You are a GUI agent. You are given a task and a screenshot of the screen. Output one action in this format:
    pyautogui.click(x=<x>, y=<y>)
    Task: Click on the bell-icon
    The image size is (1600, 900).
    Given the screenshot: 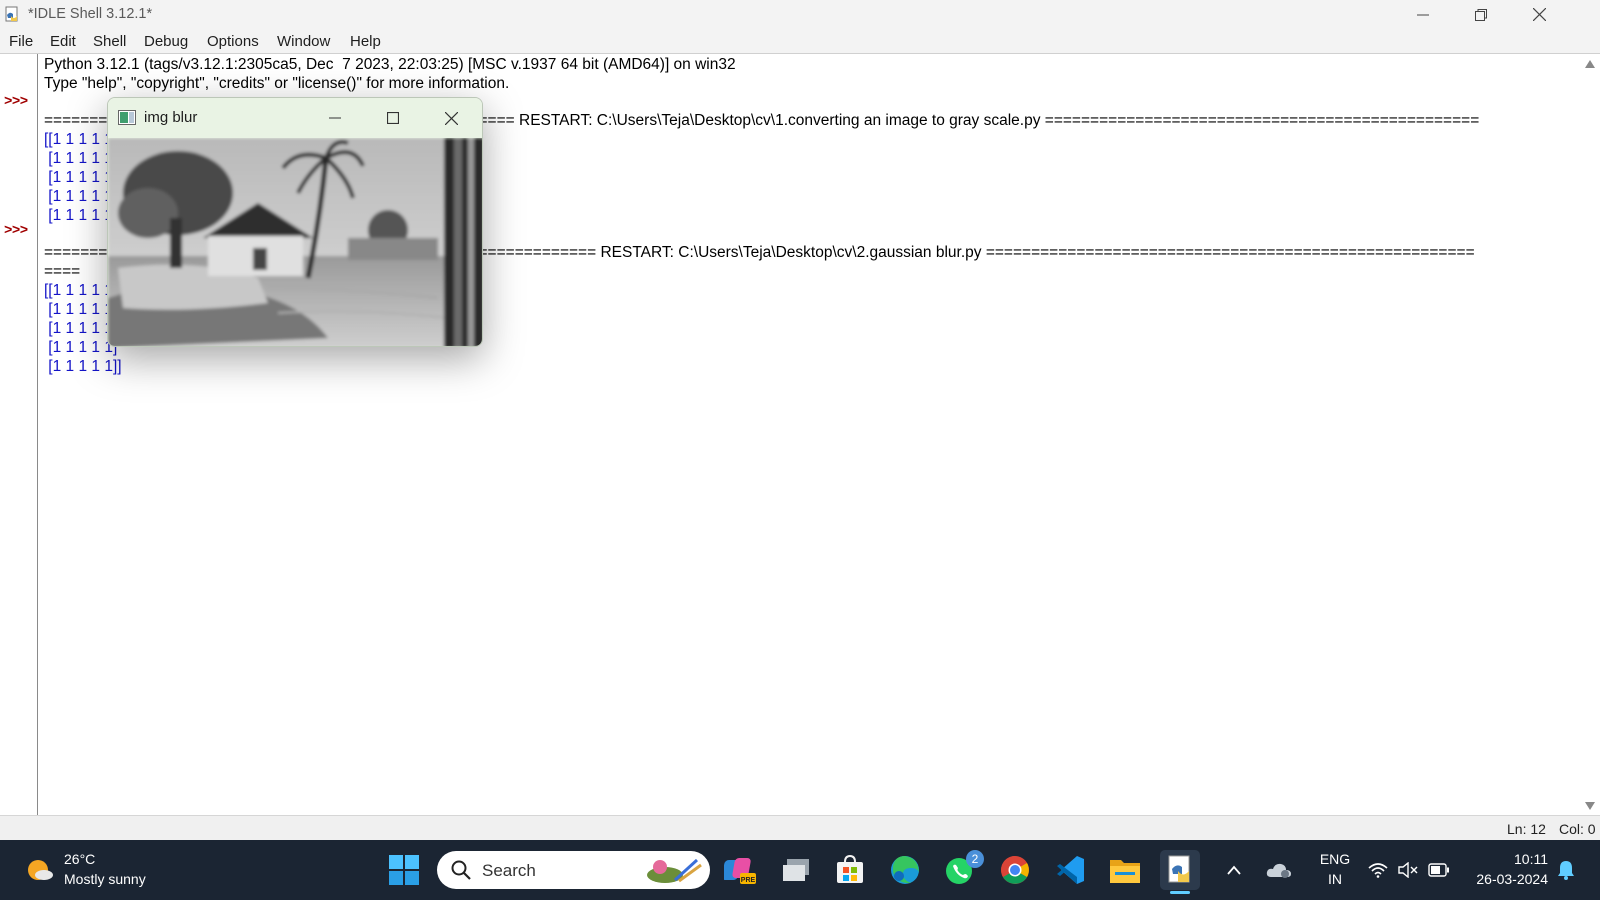 What is the action you would take?
    pyautogui.click(x=1566, y=870)
    